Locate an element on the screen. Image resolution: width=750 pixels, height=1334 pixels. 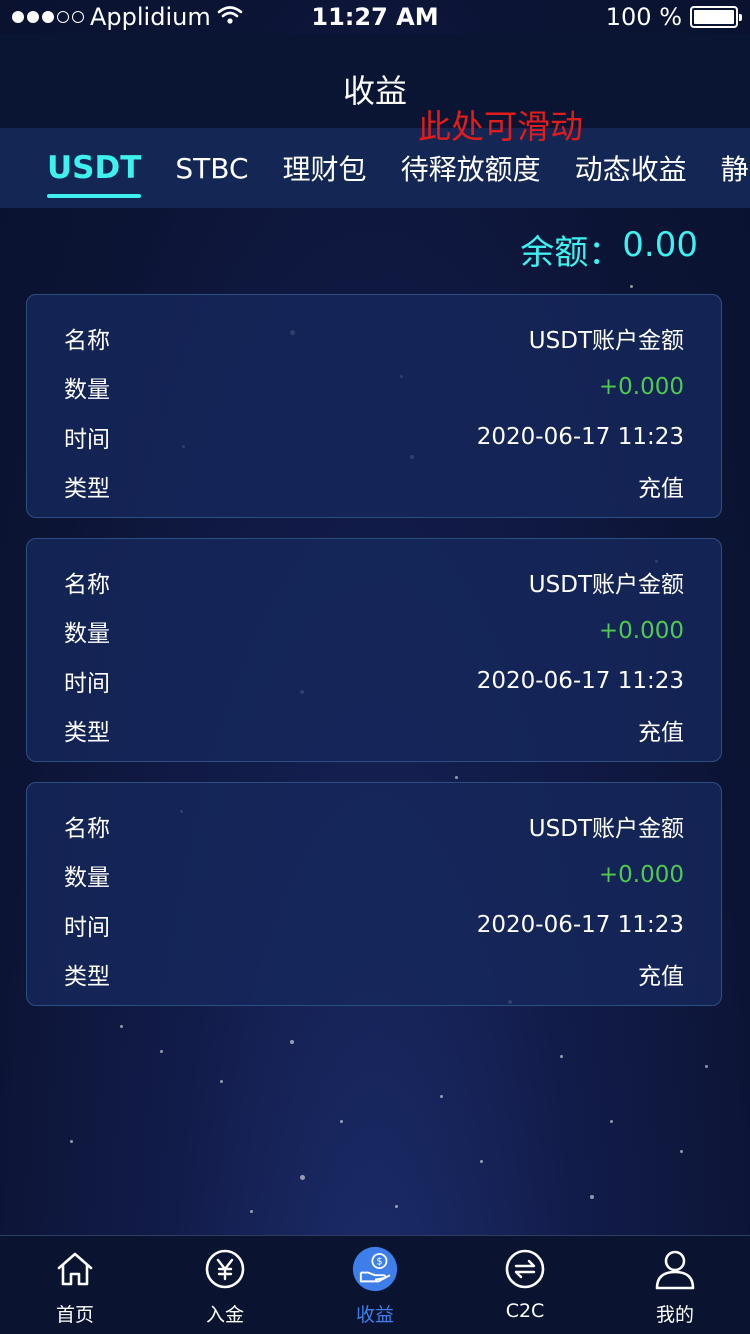
wifi-icon is located at coordinates (230, 17).